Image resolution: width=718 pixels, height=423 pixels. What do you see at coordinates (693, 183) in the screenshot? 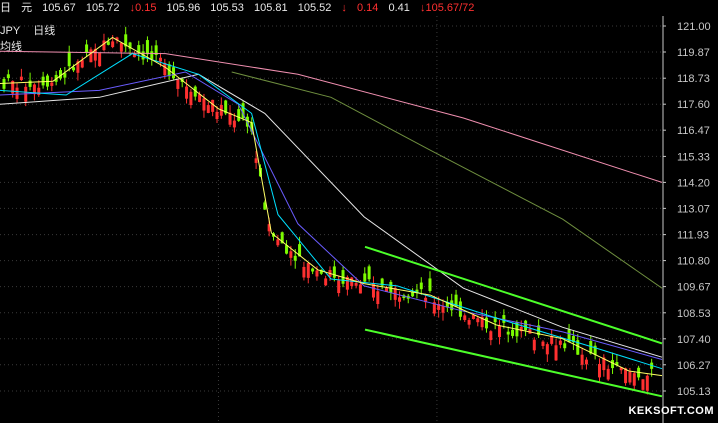
I see `tick-label: 114.20` at bounding box center [693, 183].